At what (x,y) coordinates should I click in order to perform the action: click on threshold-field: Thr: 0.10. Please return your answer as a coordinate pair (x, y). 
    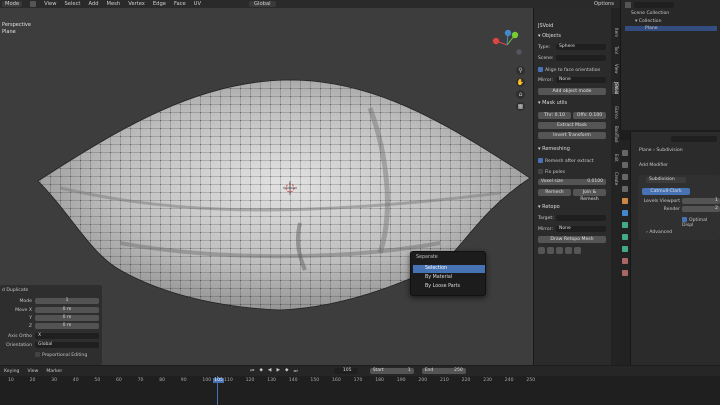
    Looking at the image, I should click on (554, 115).